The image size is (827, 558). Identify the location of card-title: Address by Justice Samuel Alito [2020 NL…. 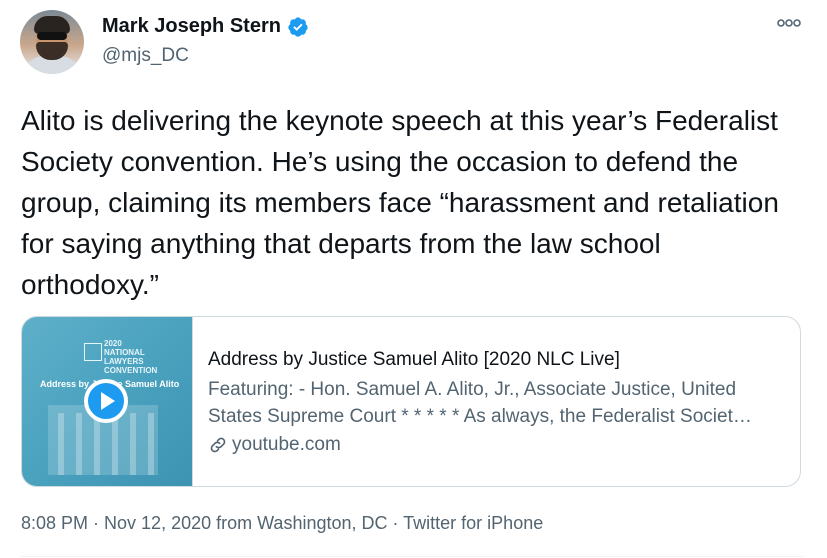
(414, 359).